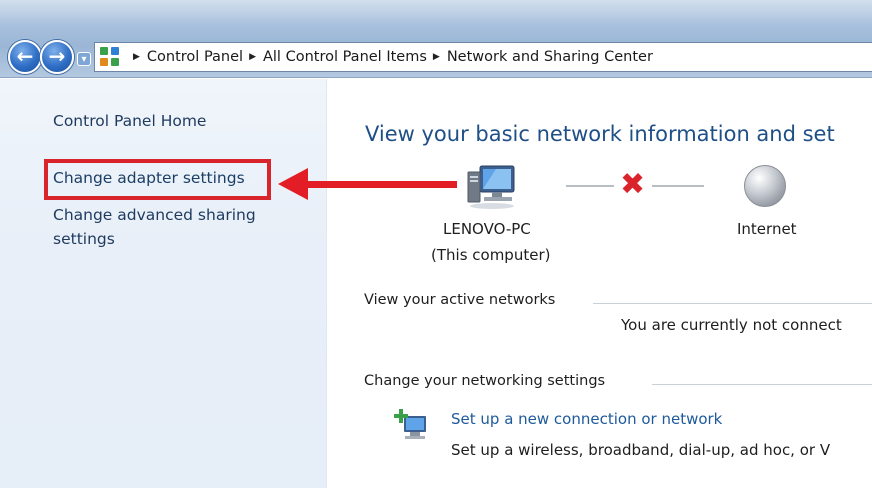 The image size is (872, 488). Describe the element at coordinates (590, 186) in the screenshot. I see `connection-line-left` at that location.